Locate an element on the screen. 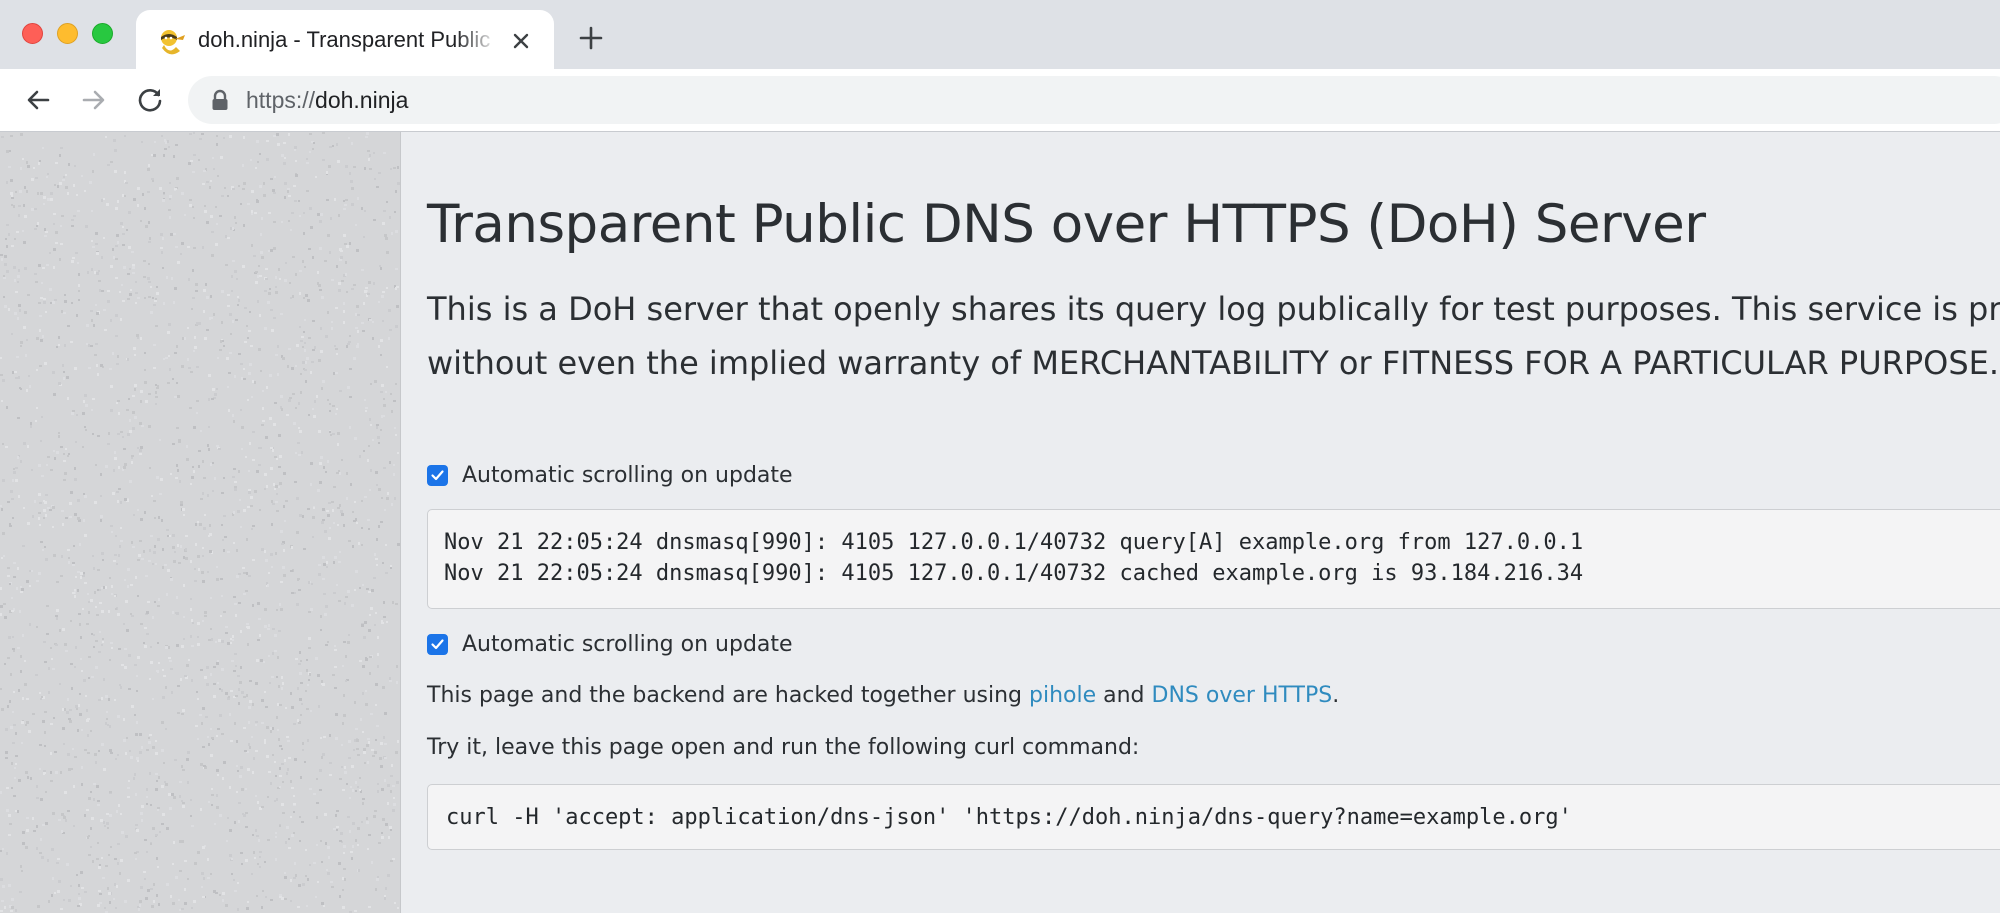 This screenshot has height=913, width=2000. pihole-link: pihole is located at coordinates (1062, 695).